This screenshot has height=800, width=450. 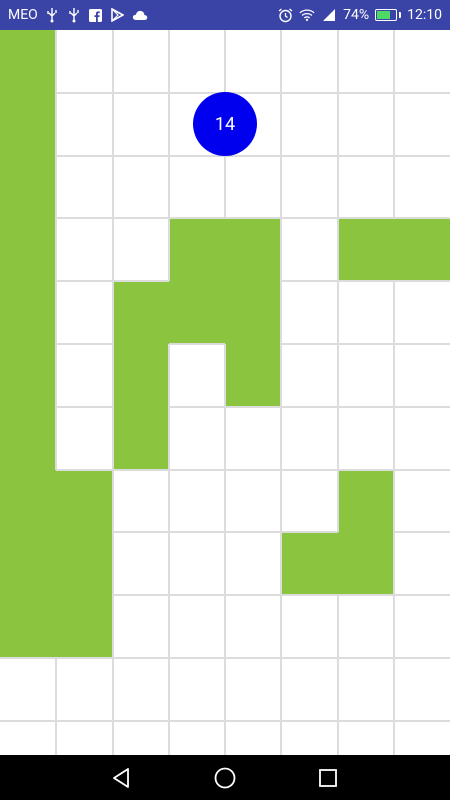 I want to click on player-count: 14, so click(x=225, y=124).